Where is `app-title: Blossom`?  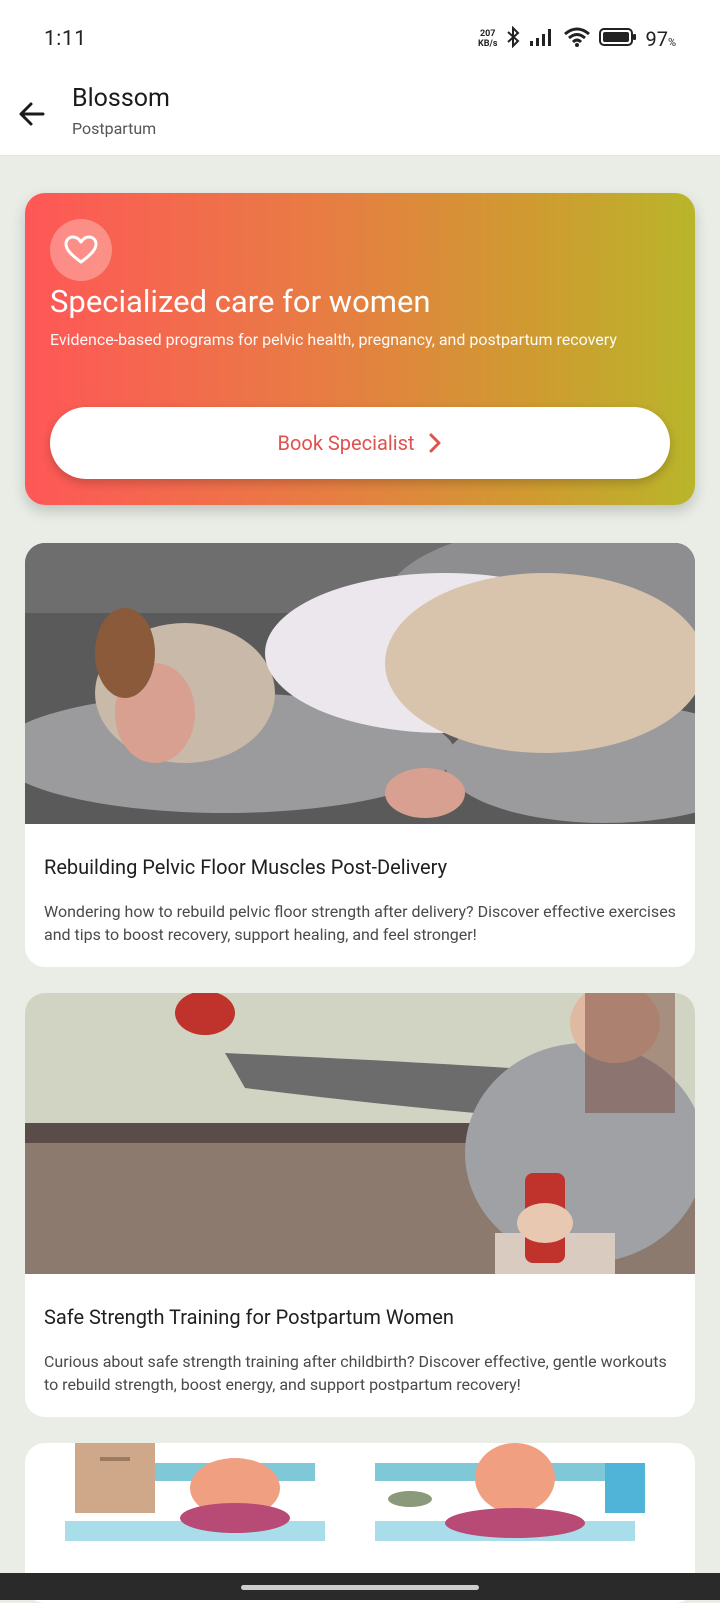
app-title: Blossom is located at coordinates (121, 98).